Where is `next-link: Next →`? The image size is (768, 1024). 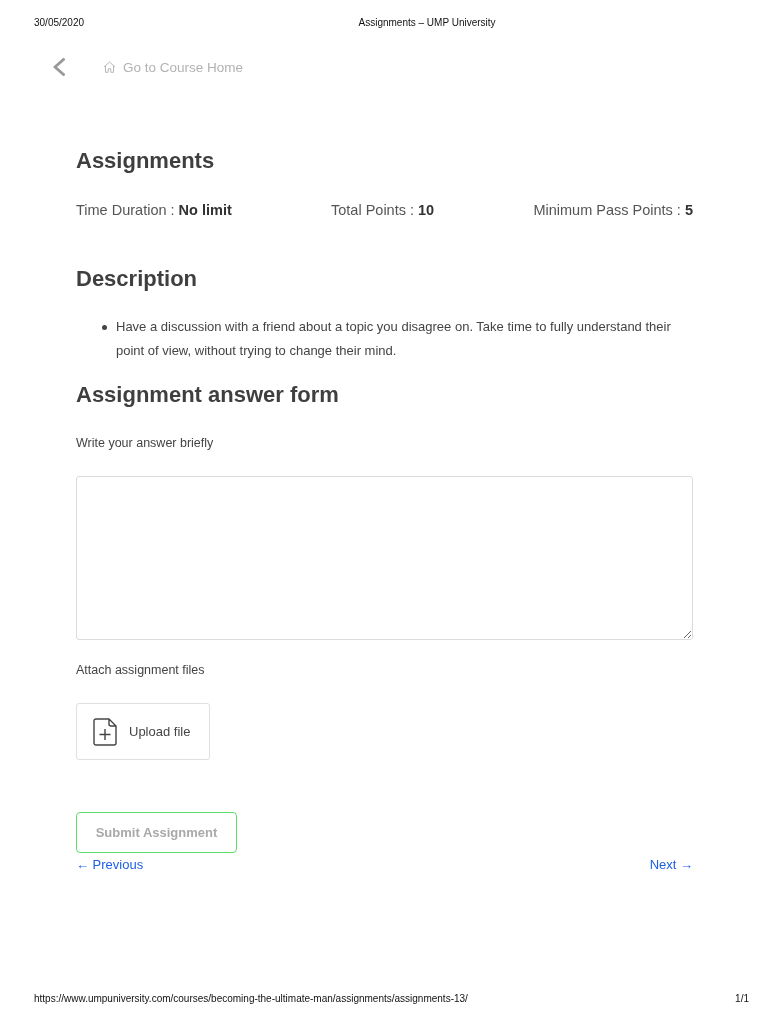
next-link: Next → is located at coordinates (671, 865).